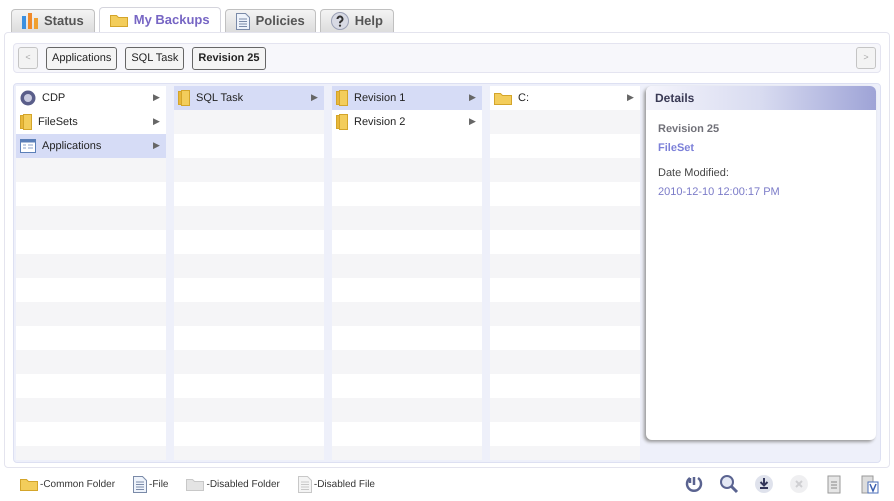 This screenshot has width=894, height=501. I want to click on tab: Status, so click(53, 20).